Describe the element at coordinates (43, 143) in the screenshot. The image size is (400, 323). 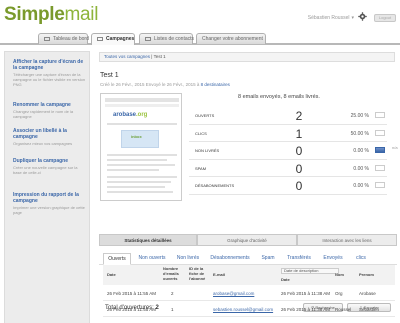
I see `sidebar-item-desc: Organisez mieux vos campagnes` at that location.